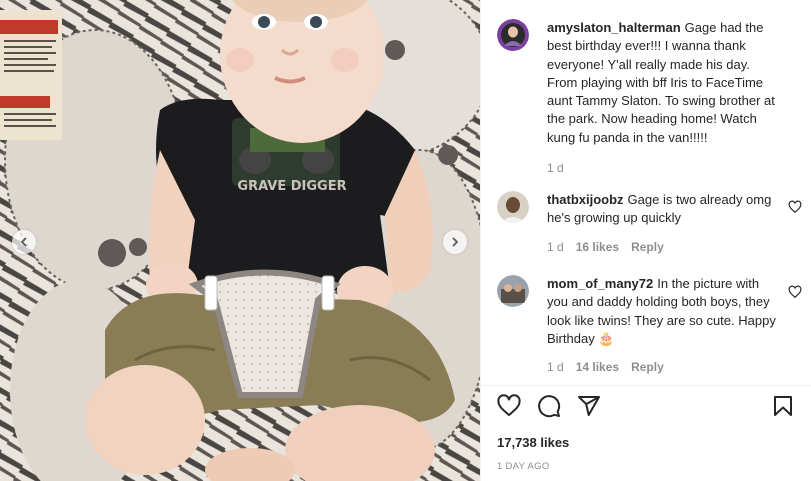 The image size is (811, 481). I want to click on chevron-left-icon, so click(23, 242).